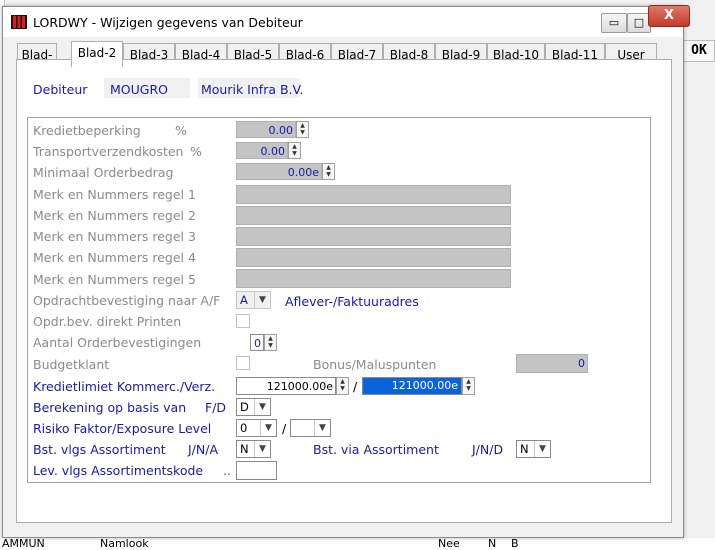 The image size is (715, 550). What do you see at coordinates (243, 321) in the screenshot?
I see `opdrbev-checkbox` at bounding box center [243, 321].